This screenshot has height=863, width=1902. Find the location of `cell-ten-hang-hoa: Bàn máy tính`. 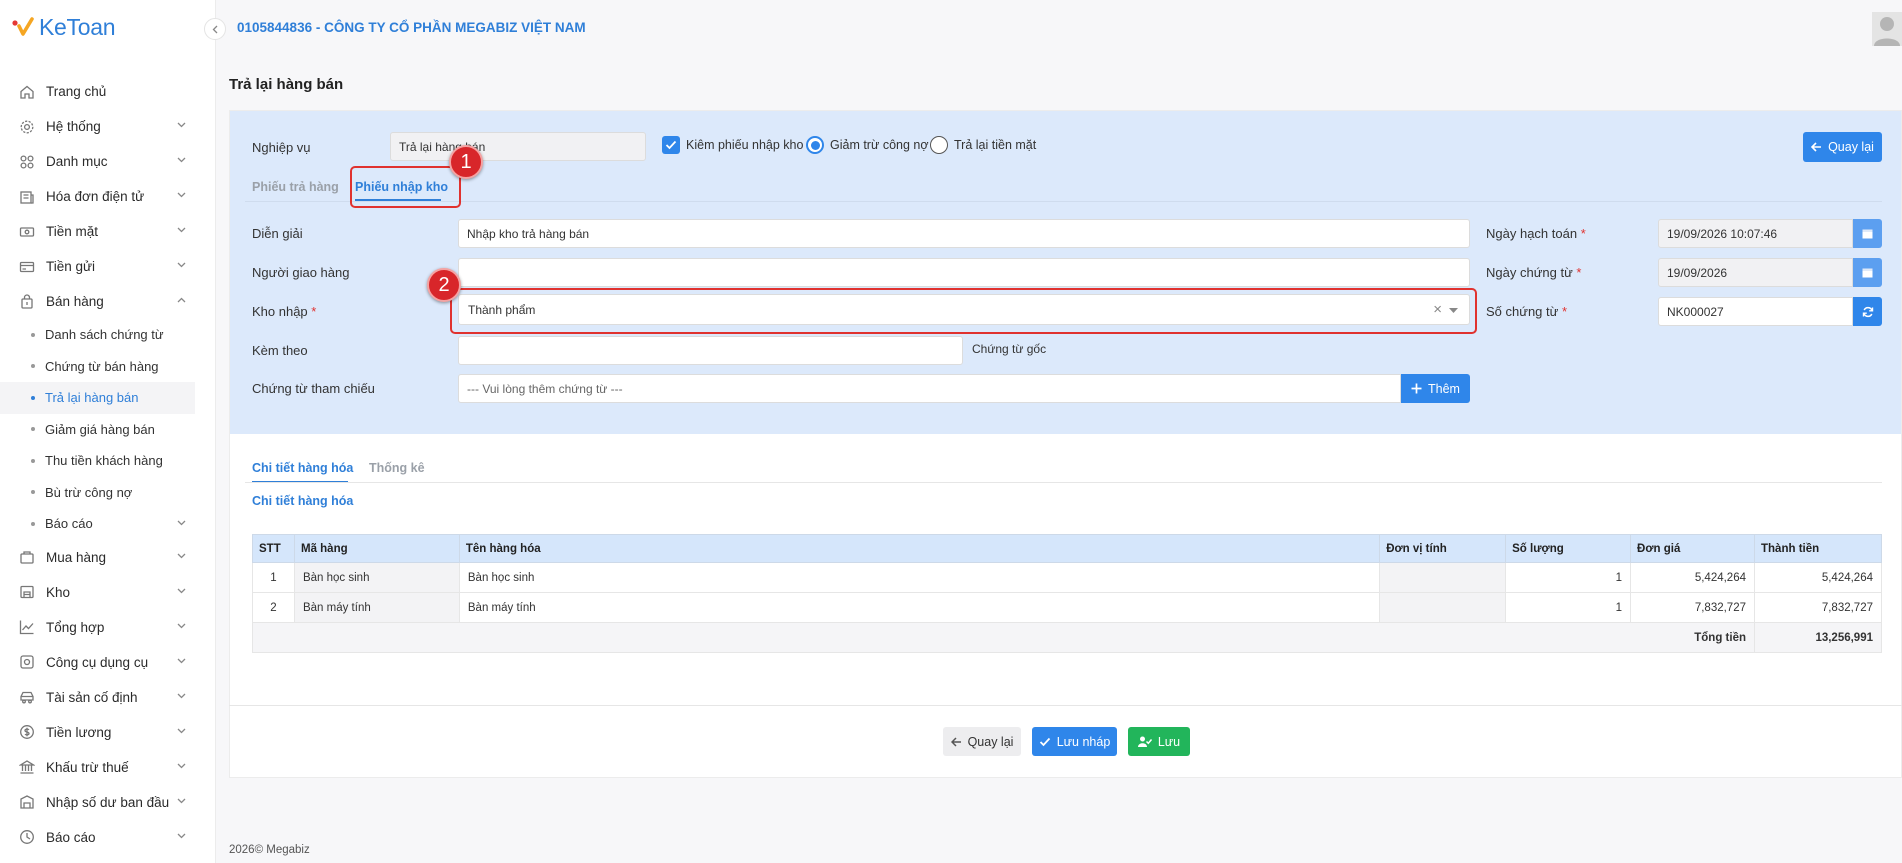

cell-ten-hang-hoa: Bàn máy tính is located at coordinates (919, 607).